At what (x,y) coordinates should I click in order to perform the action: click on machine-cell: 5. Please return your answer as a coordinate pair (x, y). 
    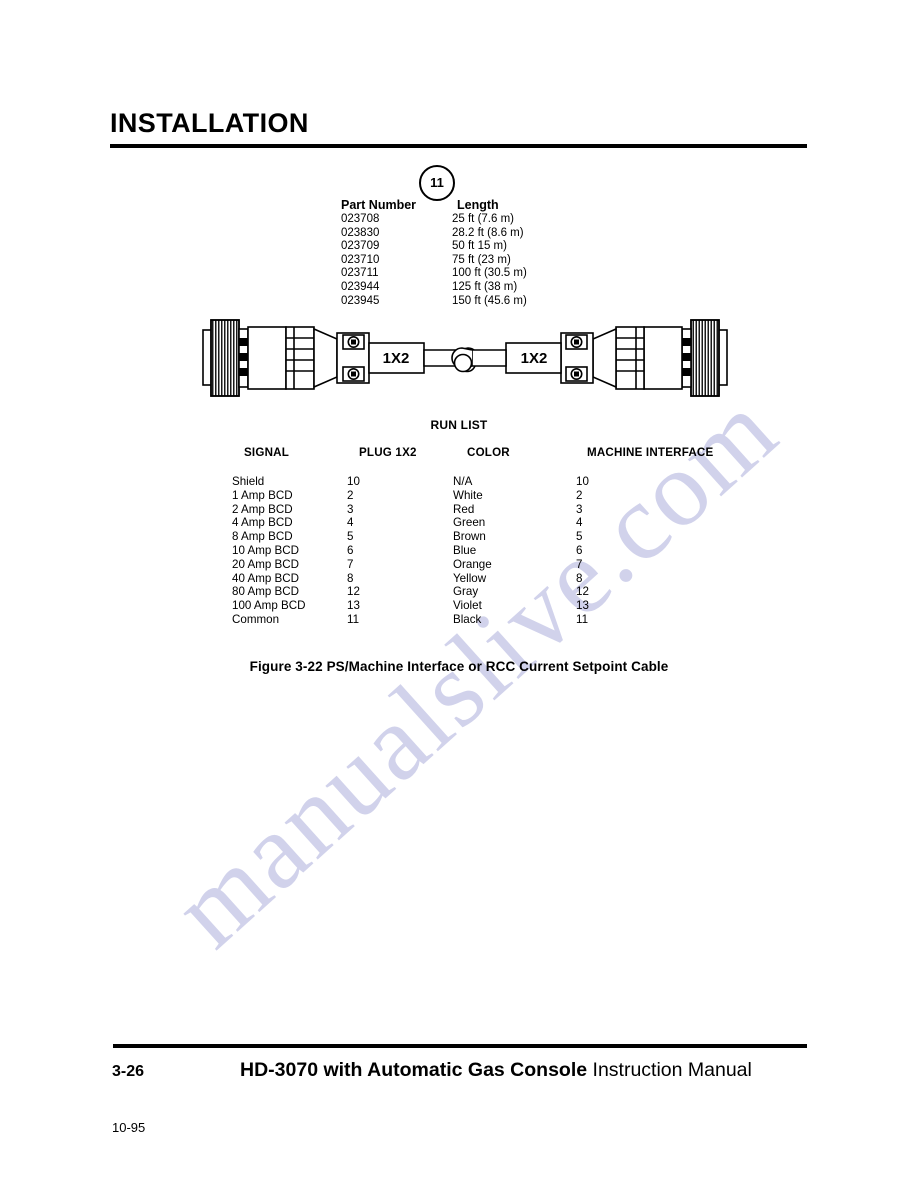
    Looking at the image, I should click on (579, 537).